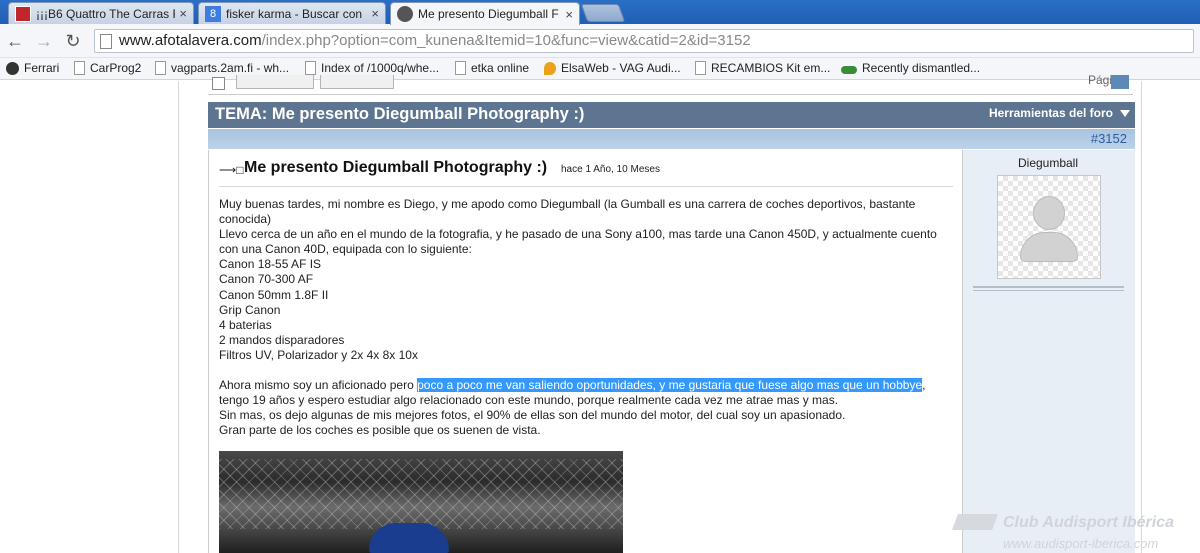  I want to click on audisport-logo, so click(975, 522).